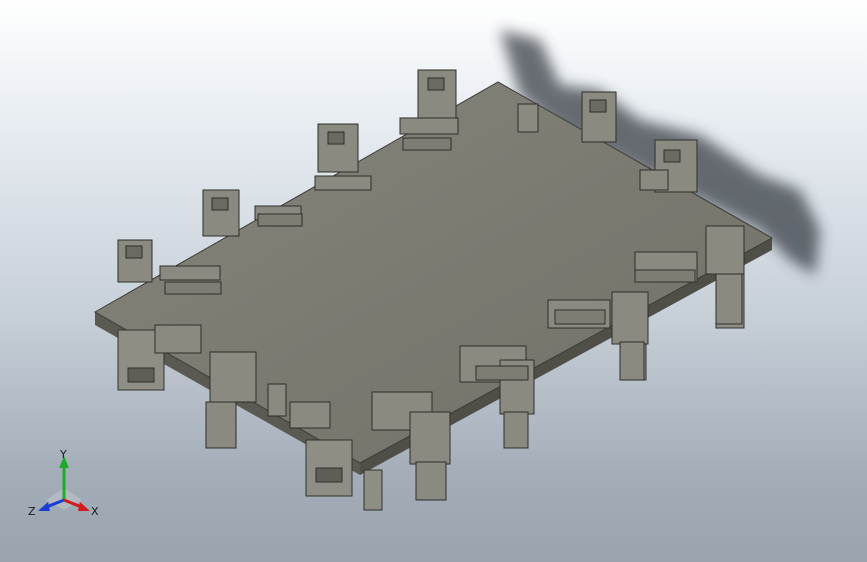 The height and width of the screenshot is (562, 867). Describe the element at coordinates (32, 511) in the screenshot. I see `z-axis-label: Z` at that location.